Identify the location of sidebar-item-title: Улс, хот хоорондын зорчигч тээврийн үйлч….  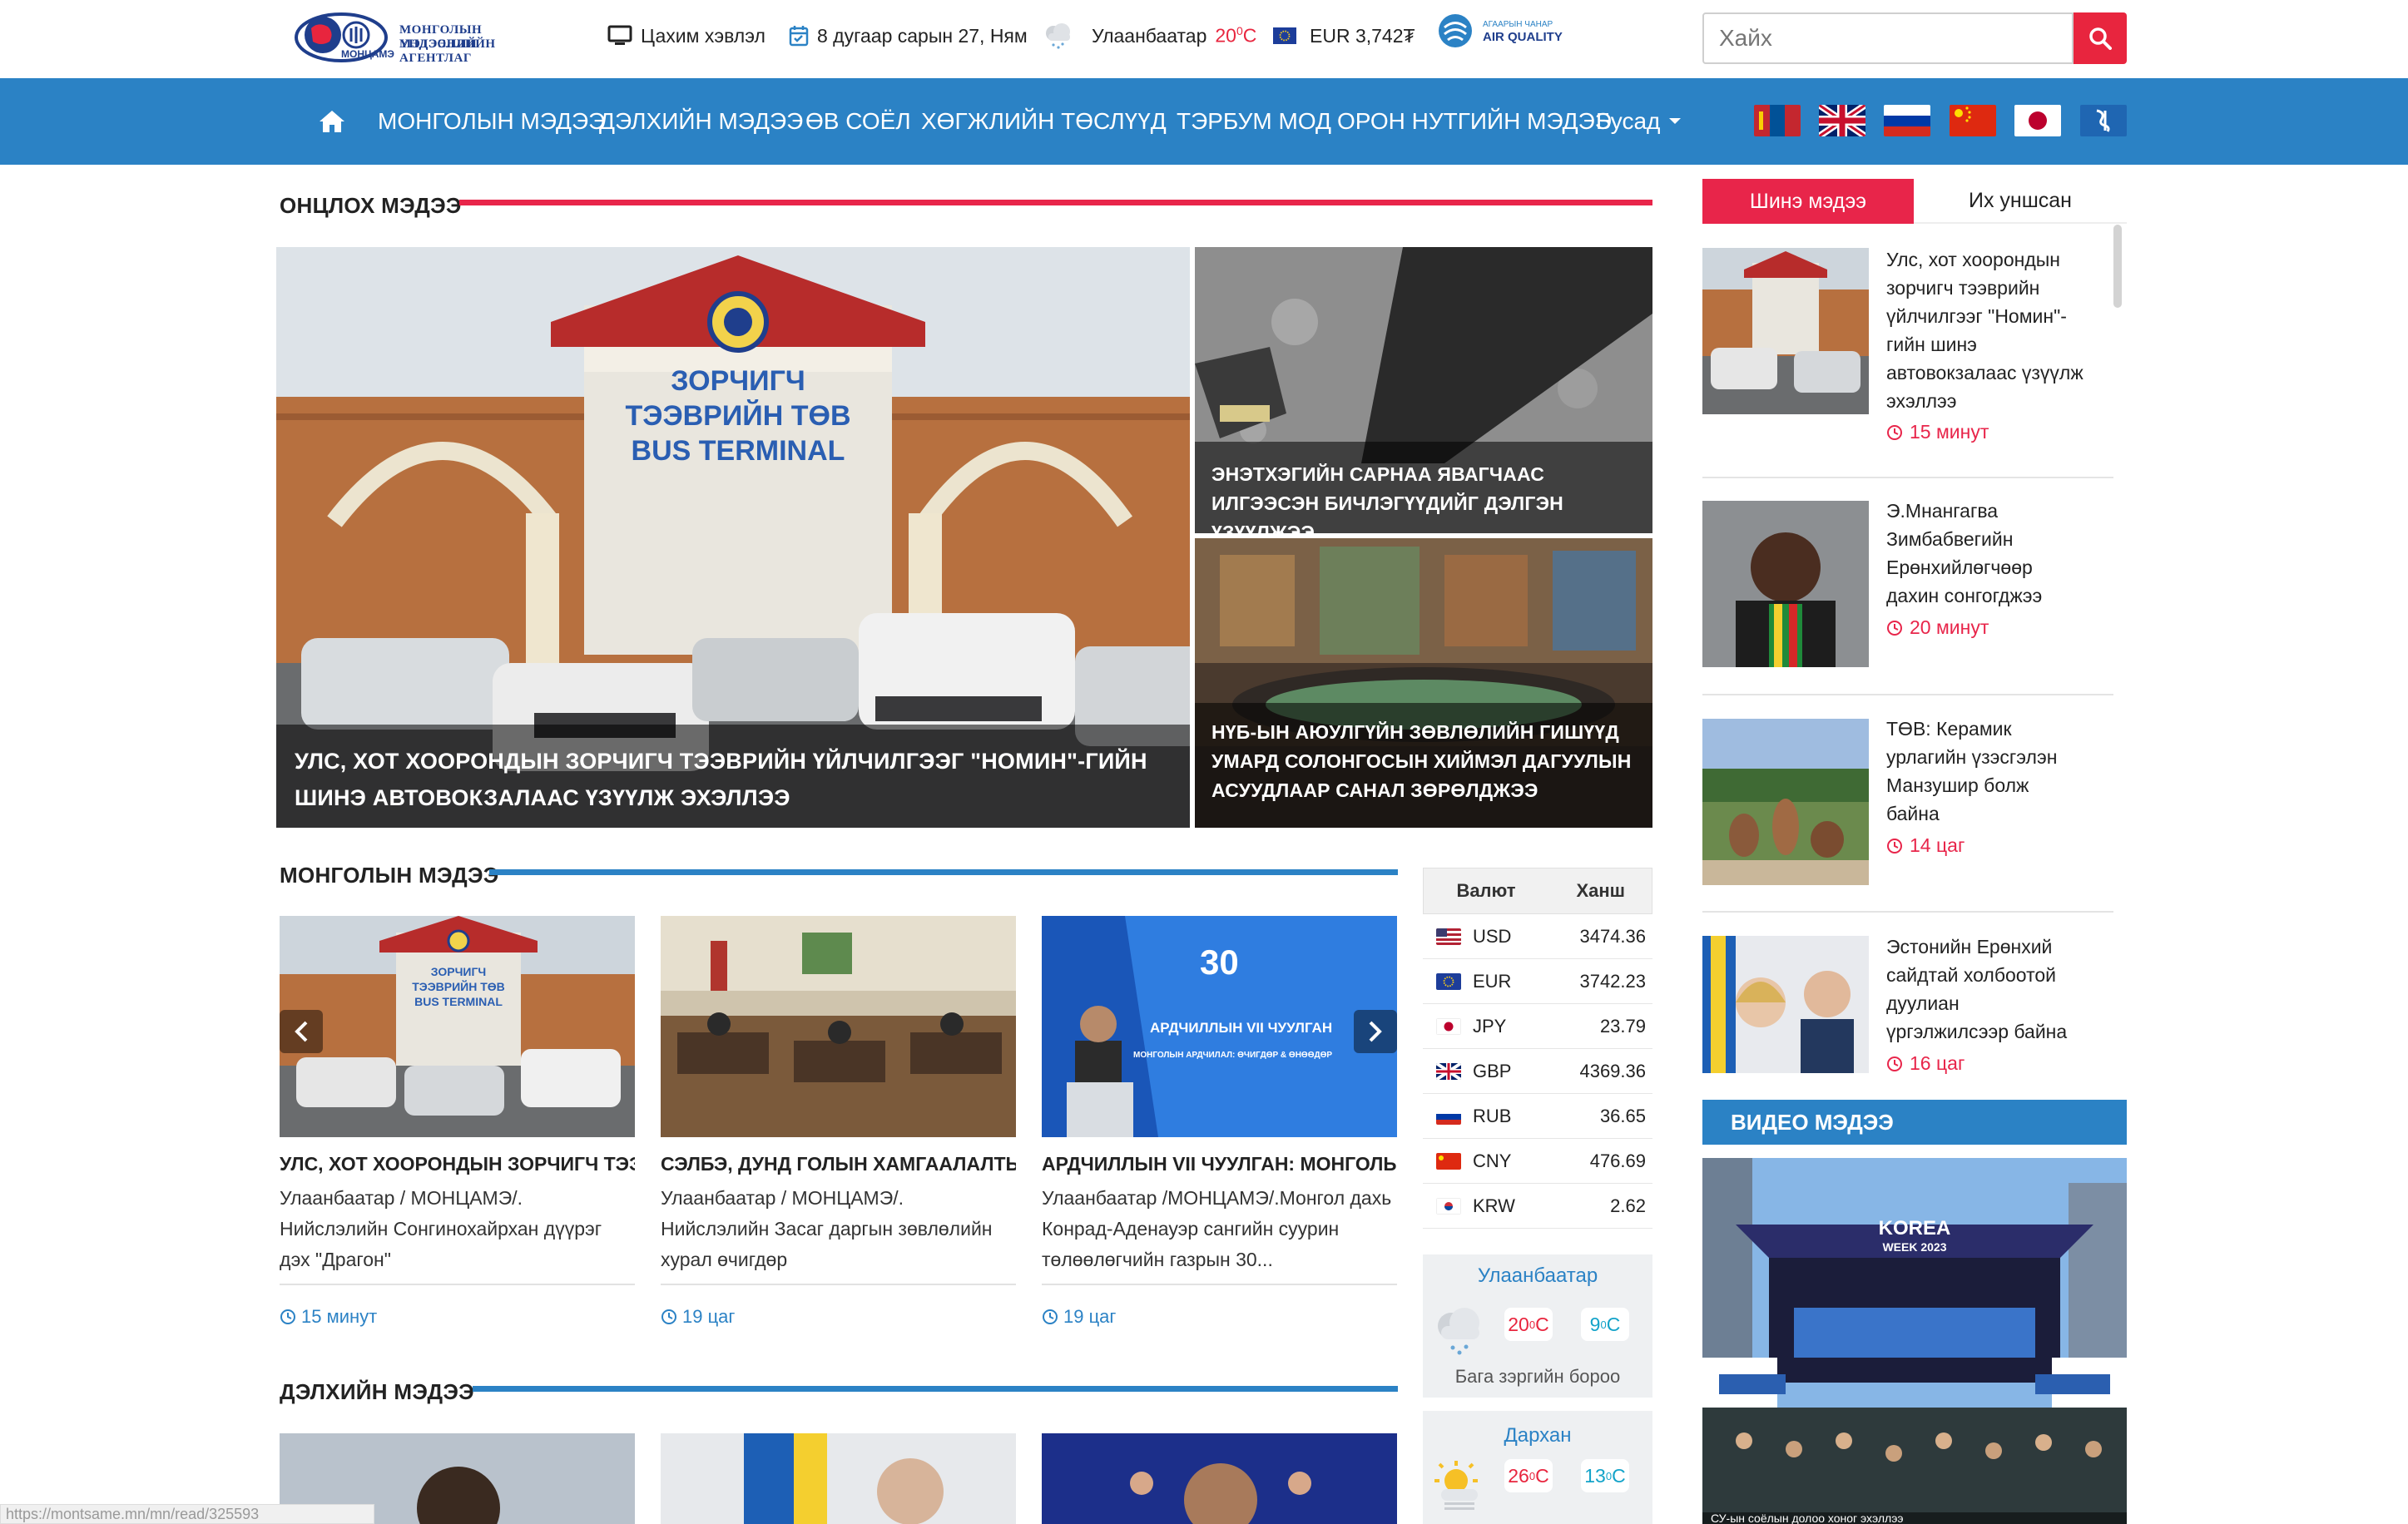
(1986, 330).